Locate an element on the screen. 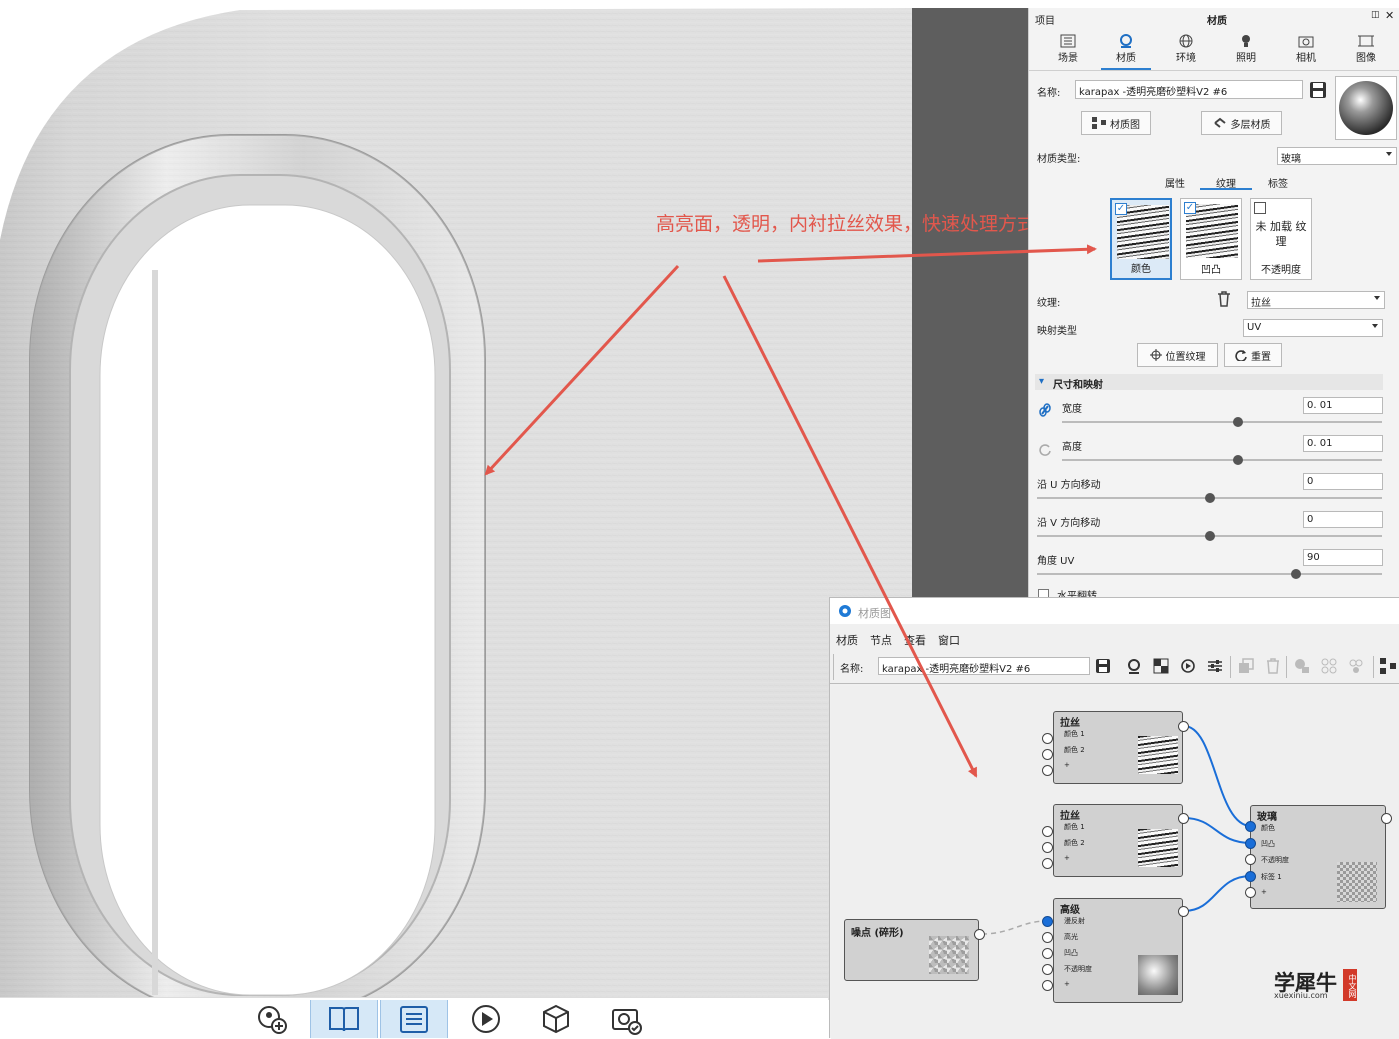 The image size is (1399, 1039). node-glass: 玻璃 颜色 凹凸 不透明度 标签 1 + is located at coordinates (1318, 857).